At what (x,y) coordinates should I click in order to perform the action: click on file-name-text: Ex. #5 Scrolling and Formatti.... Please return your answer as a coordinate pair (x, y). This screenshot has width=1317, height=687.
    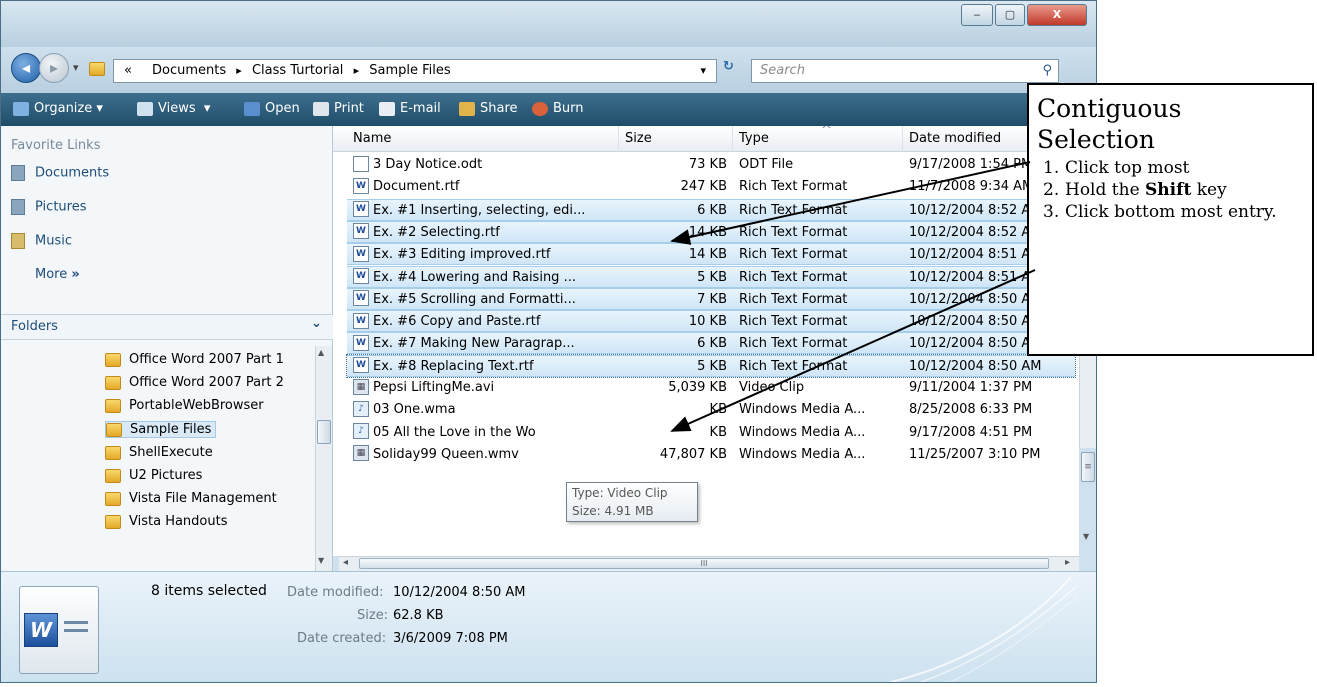
    Looking at the image, I should click on (474, 299).